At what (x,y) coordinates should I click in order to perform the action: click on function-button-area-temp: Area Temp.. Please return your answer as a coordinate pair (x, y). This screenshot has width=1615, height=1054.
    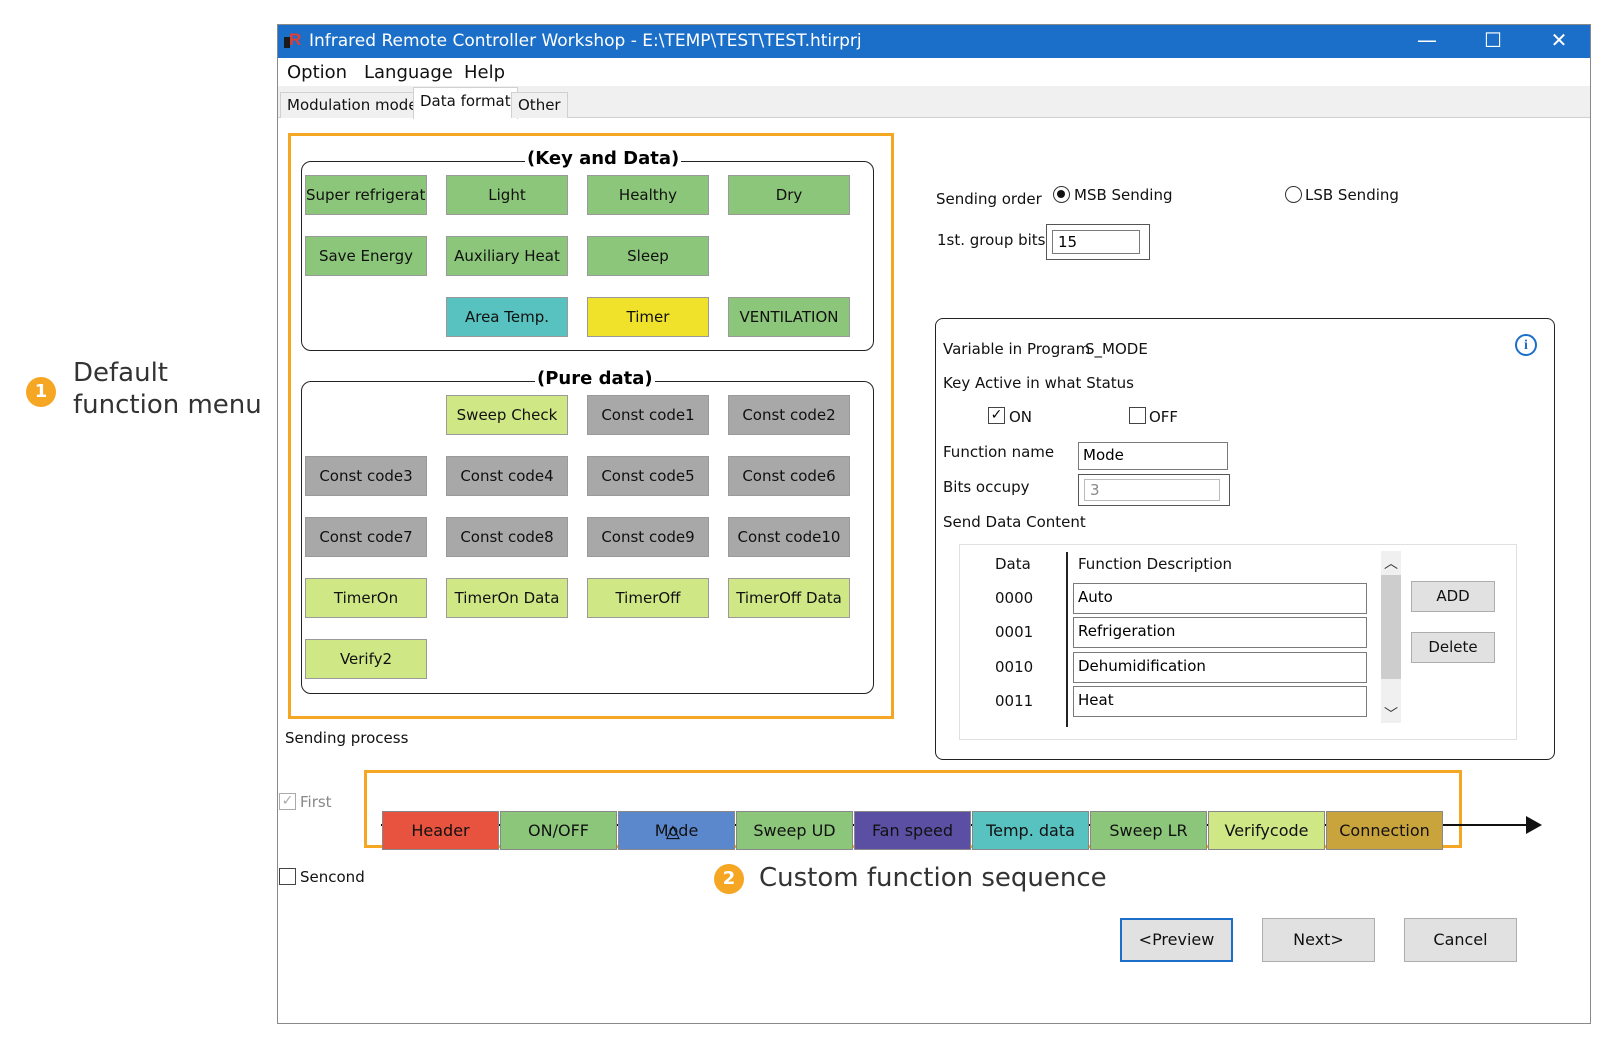
    Looking at the image, I should click on (507, 317).